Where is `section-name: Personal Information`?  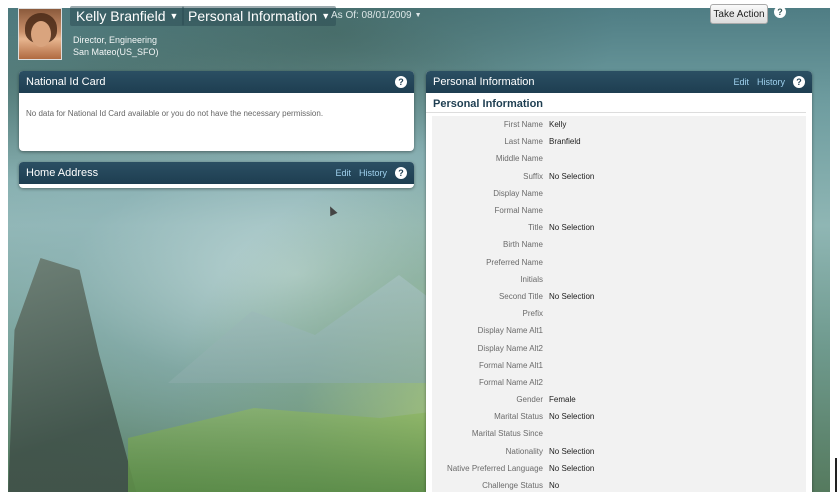
section-name: Personal Information is located at coordinates (253, 16).